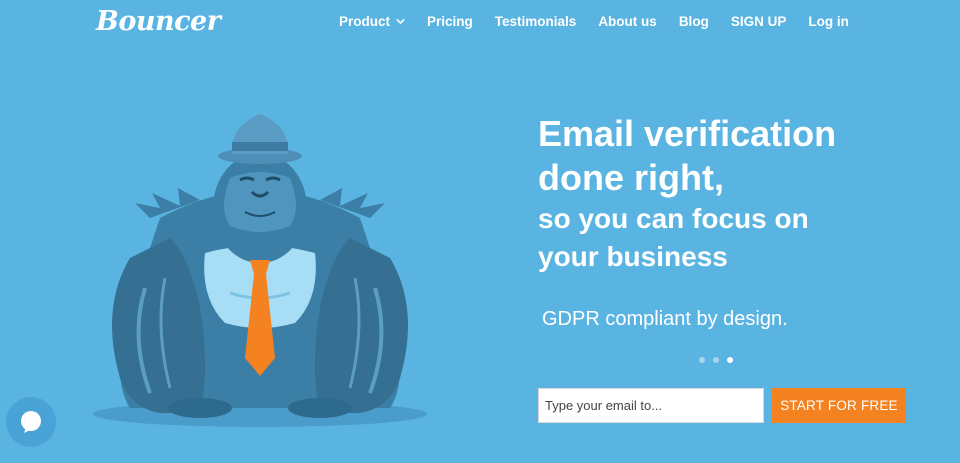 This screenshot has height=463, width=960. What do you see at coordinates (631, 177) in the screenshot?
I see `hero-title-line2: done right,` at bounding box center [631, 177].